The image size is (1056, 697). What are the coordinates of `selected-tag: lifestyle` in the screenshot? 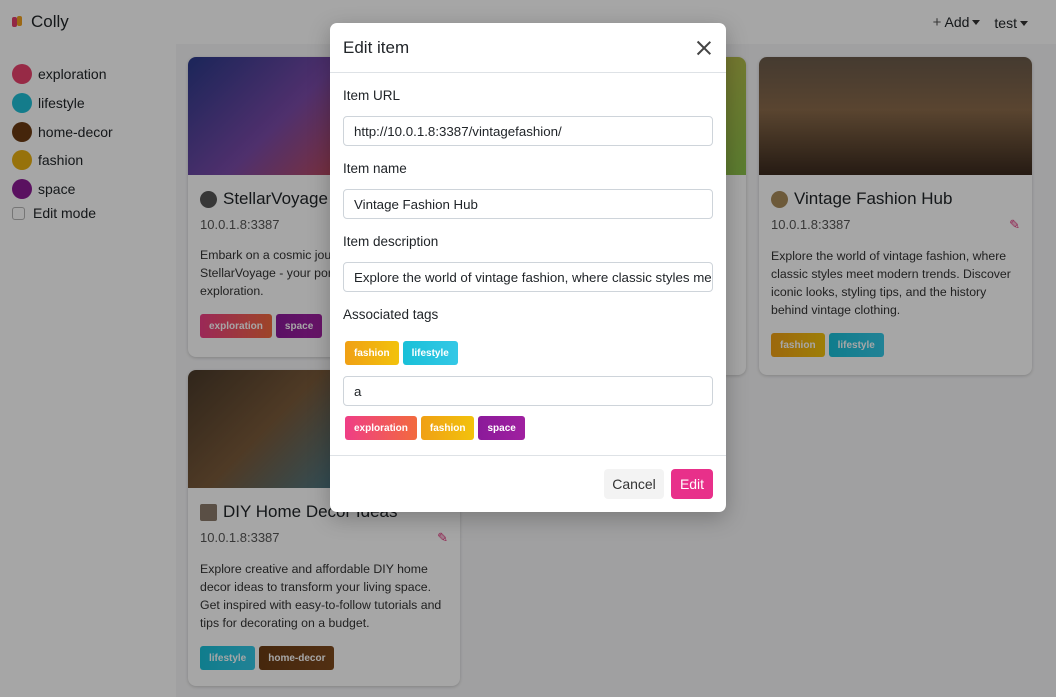 It's located at (430, 353).